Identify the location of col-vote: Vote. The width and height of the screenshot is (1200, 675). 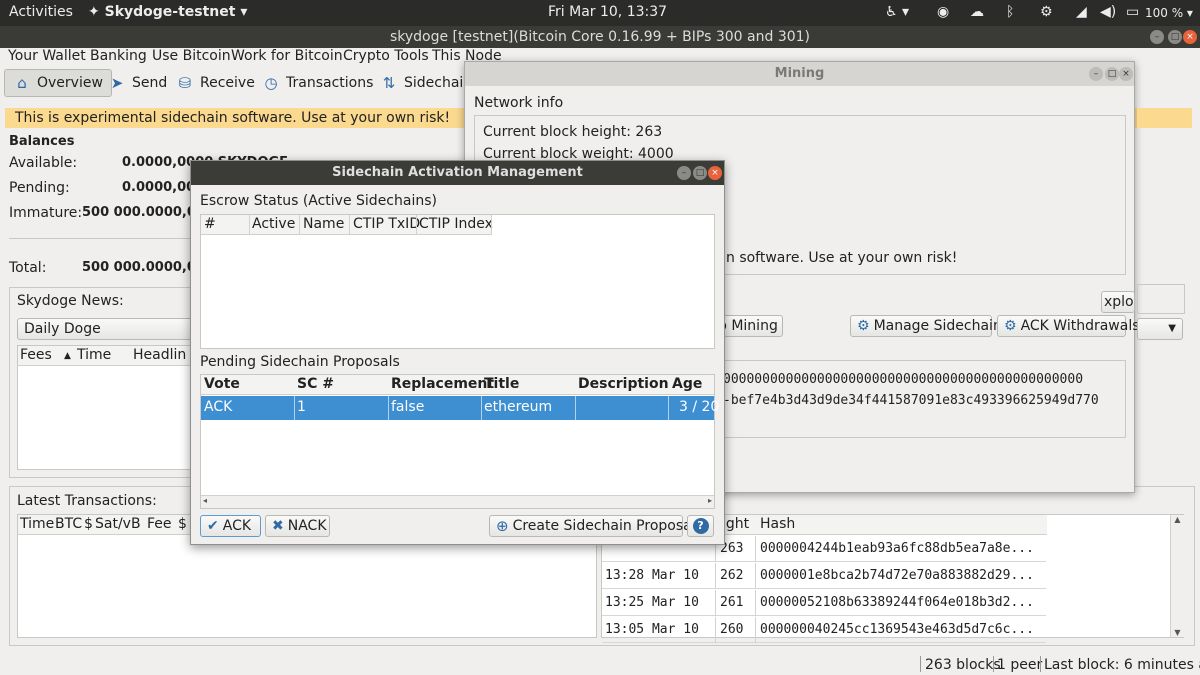
(222, 384).